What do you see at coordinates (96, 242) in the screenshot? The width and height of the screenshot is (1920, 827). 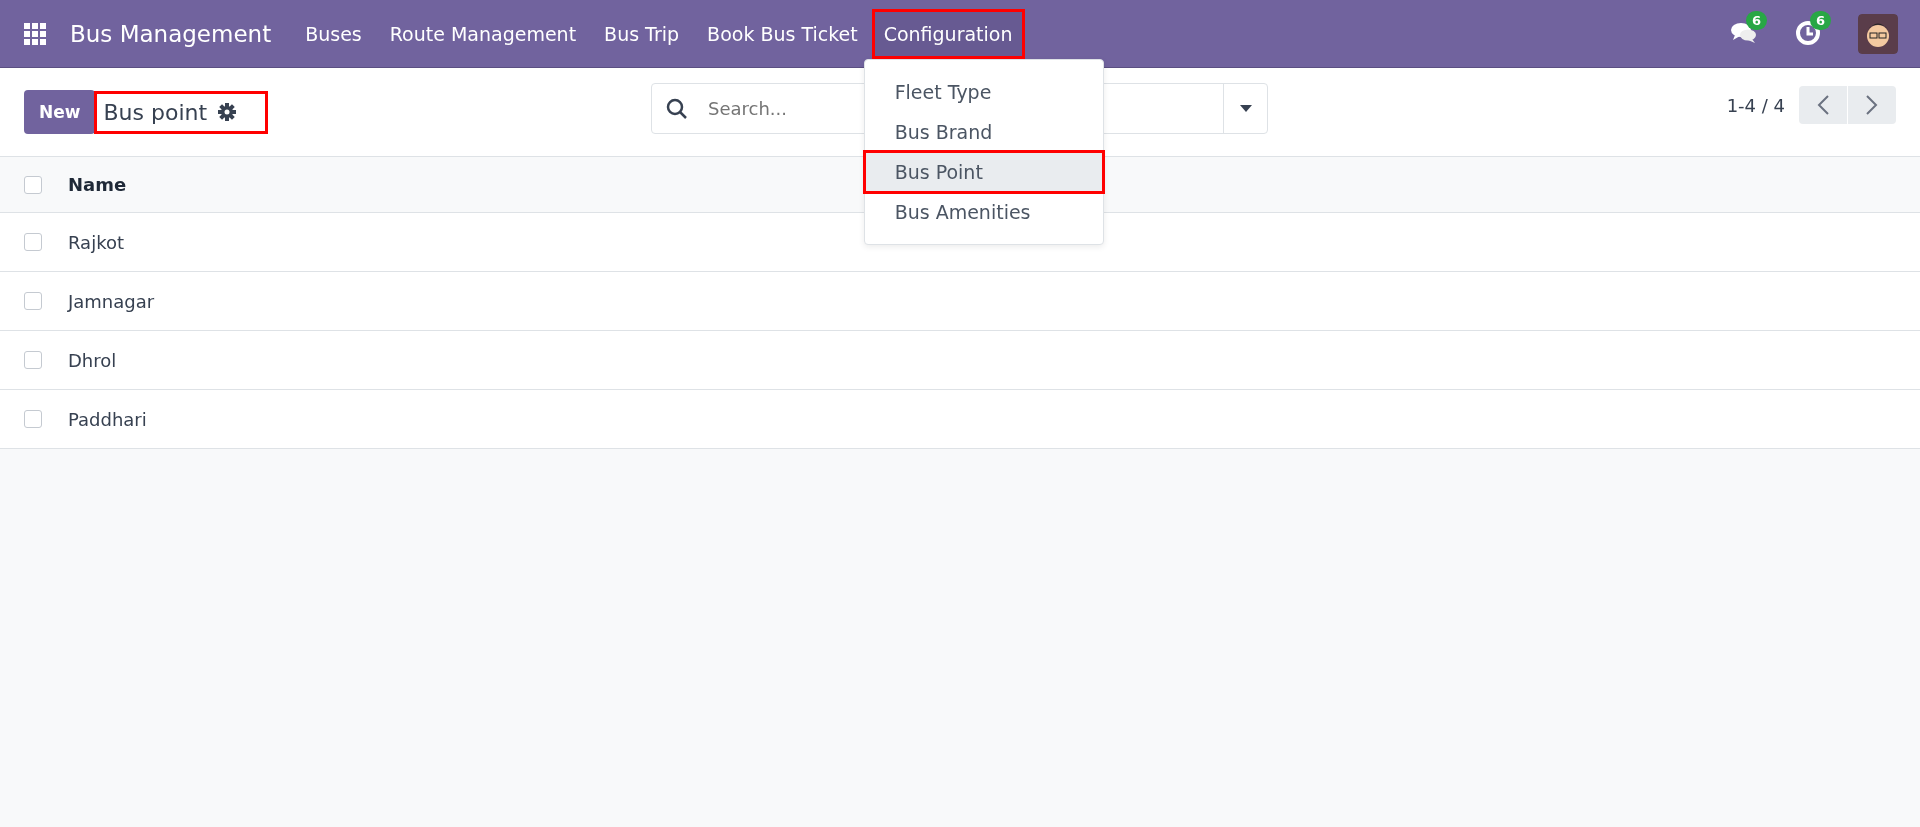 I see `table-cell: Rajkot` at bounding box center [96, 242].